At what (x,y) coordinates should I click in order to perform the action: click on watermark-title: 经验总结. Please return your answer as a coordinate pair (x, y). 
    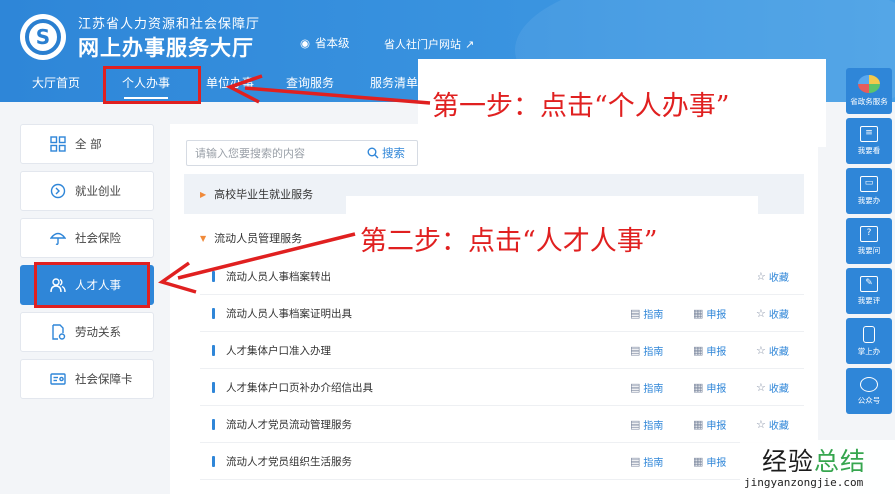
    Looking at the image, I should click on (814, 460).